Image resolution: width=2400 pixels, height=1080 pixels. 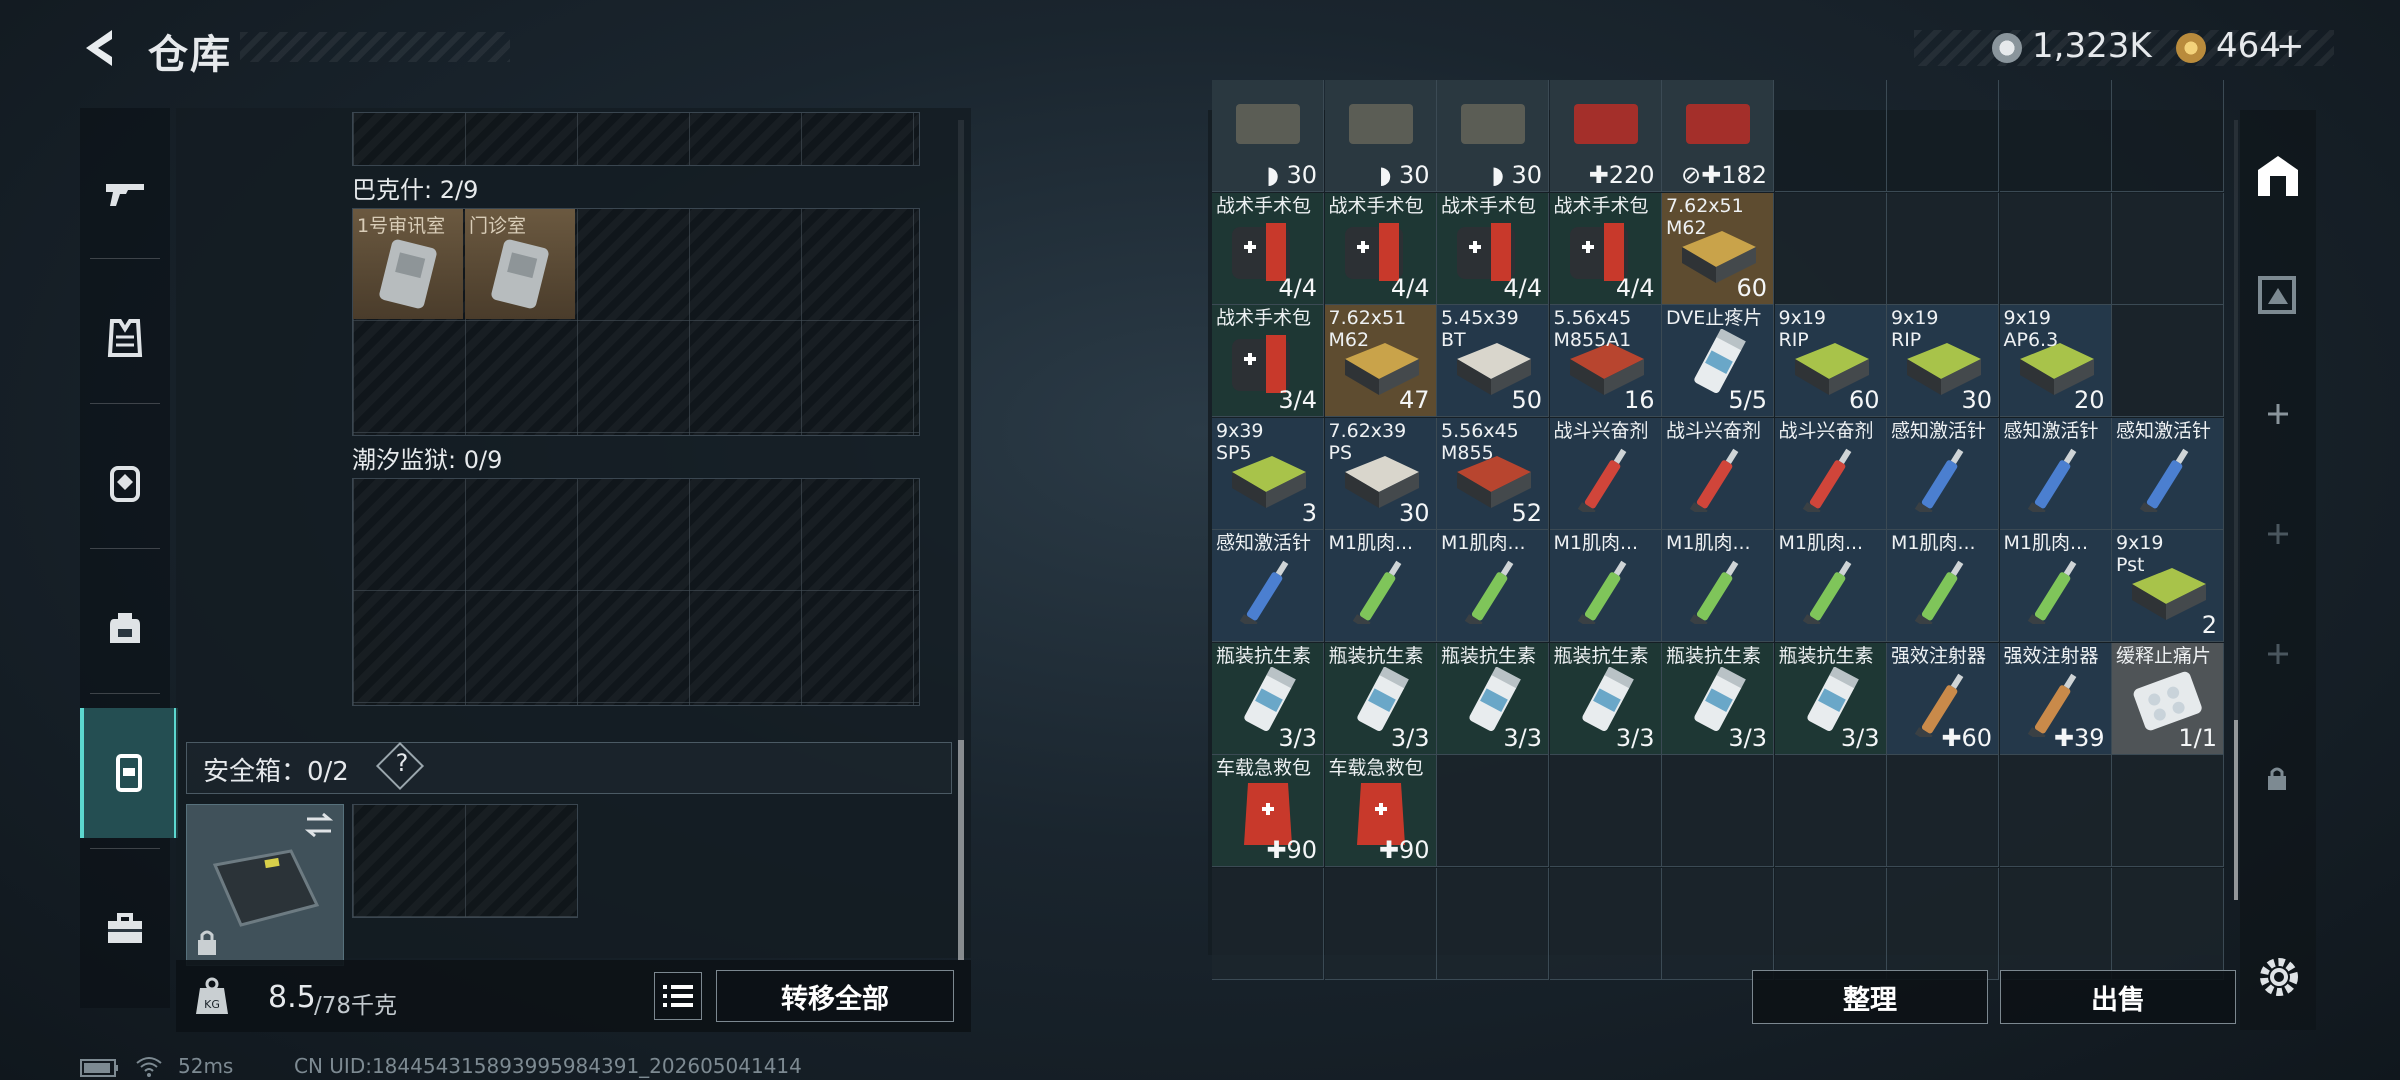 What do you see at coordinates (1943, 698) in the screenshot?
I see `inventory-item: 强效注射器 ✚60` at bounding box center [1943, 698].